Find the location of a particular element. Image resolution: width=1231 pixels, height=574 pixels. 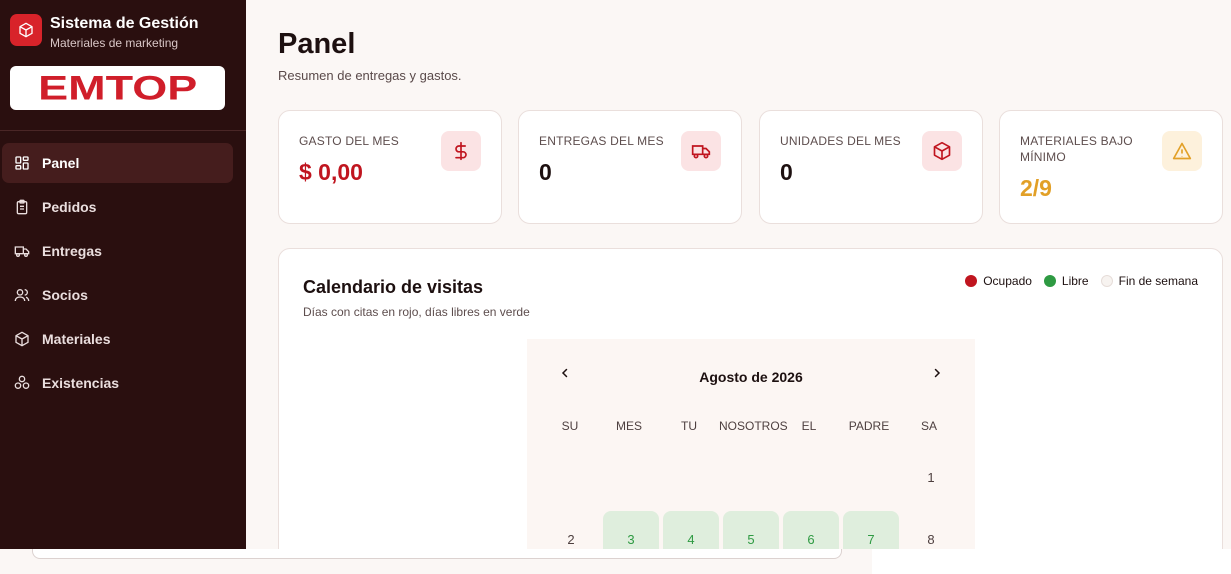

weekday-label: NOSOTROS is located at coordinates (753, 426).